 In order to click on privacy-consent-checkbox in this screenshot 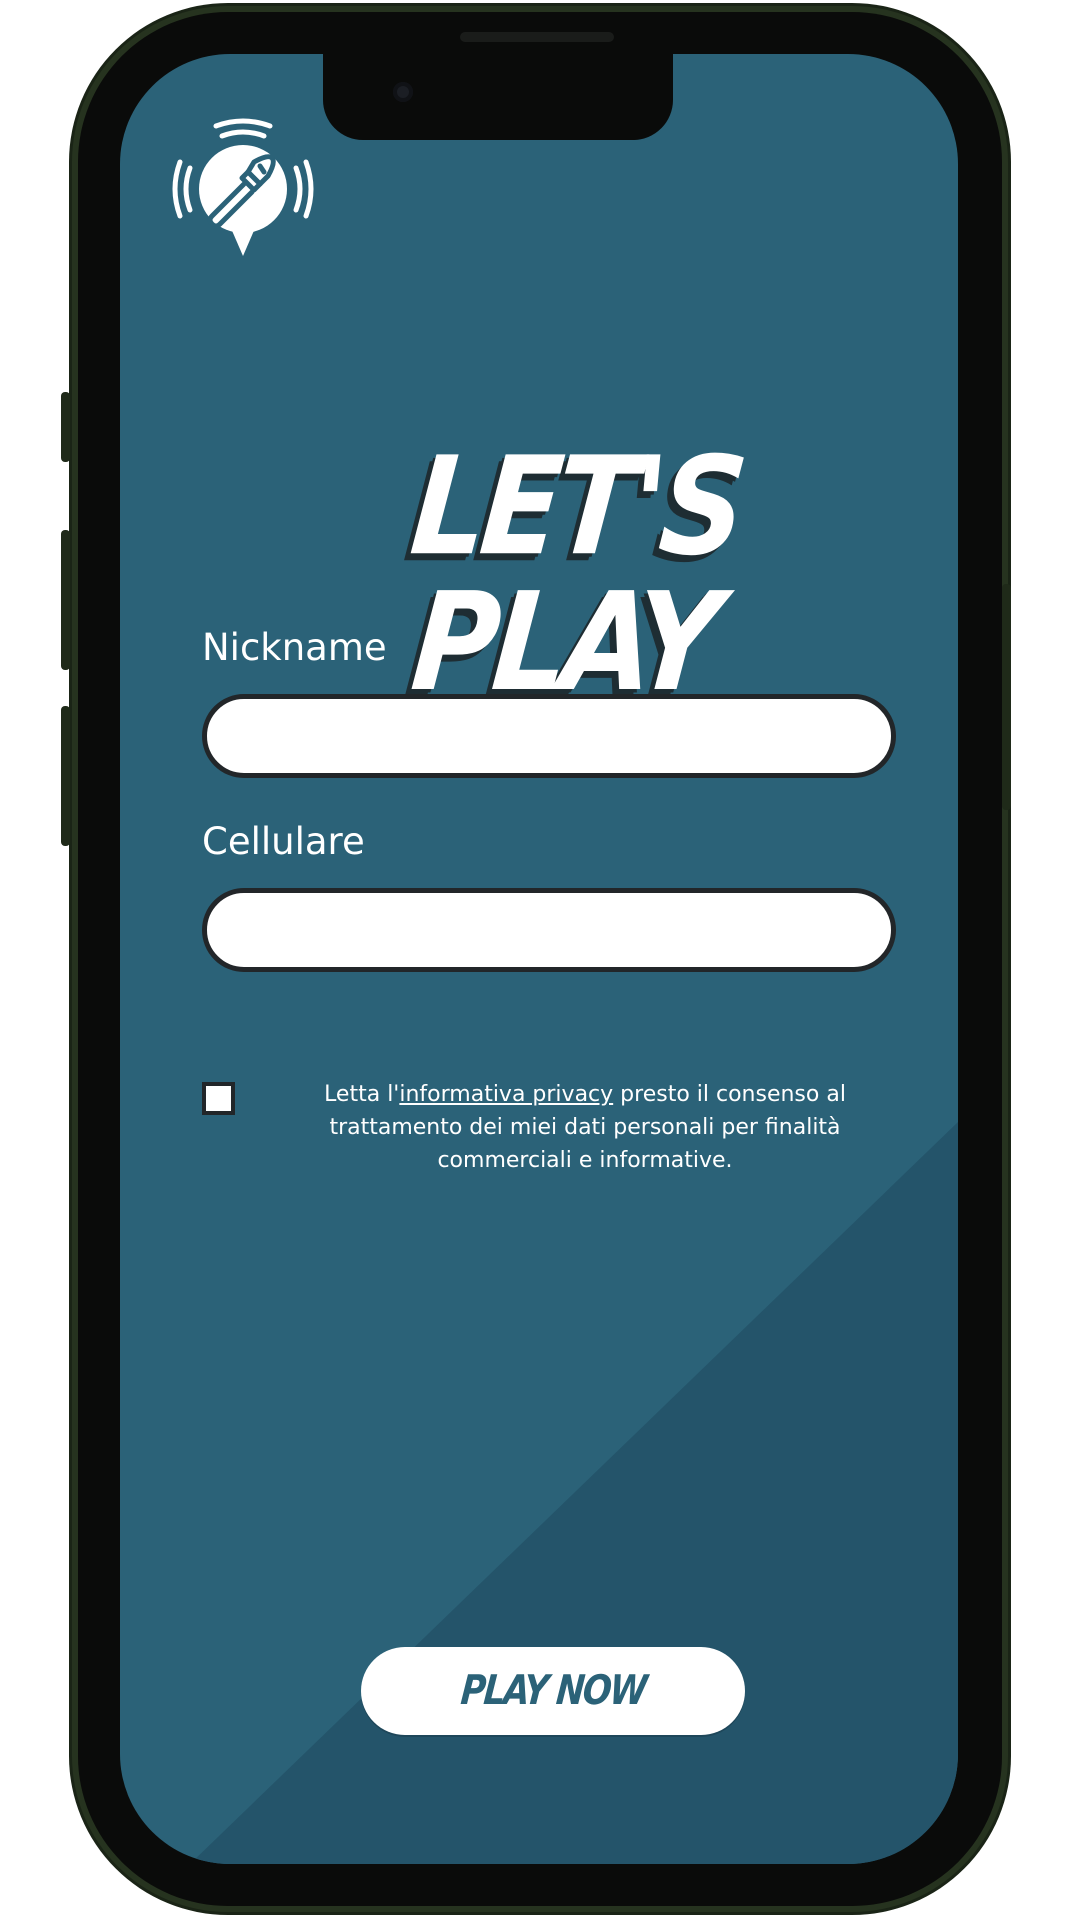, I will do `click(218, 1098)`.